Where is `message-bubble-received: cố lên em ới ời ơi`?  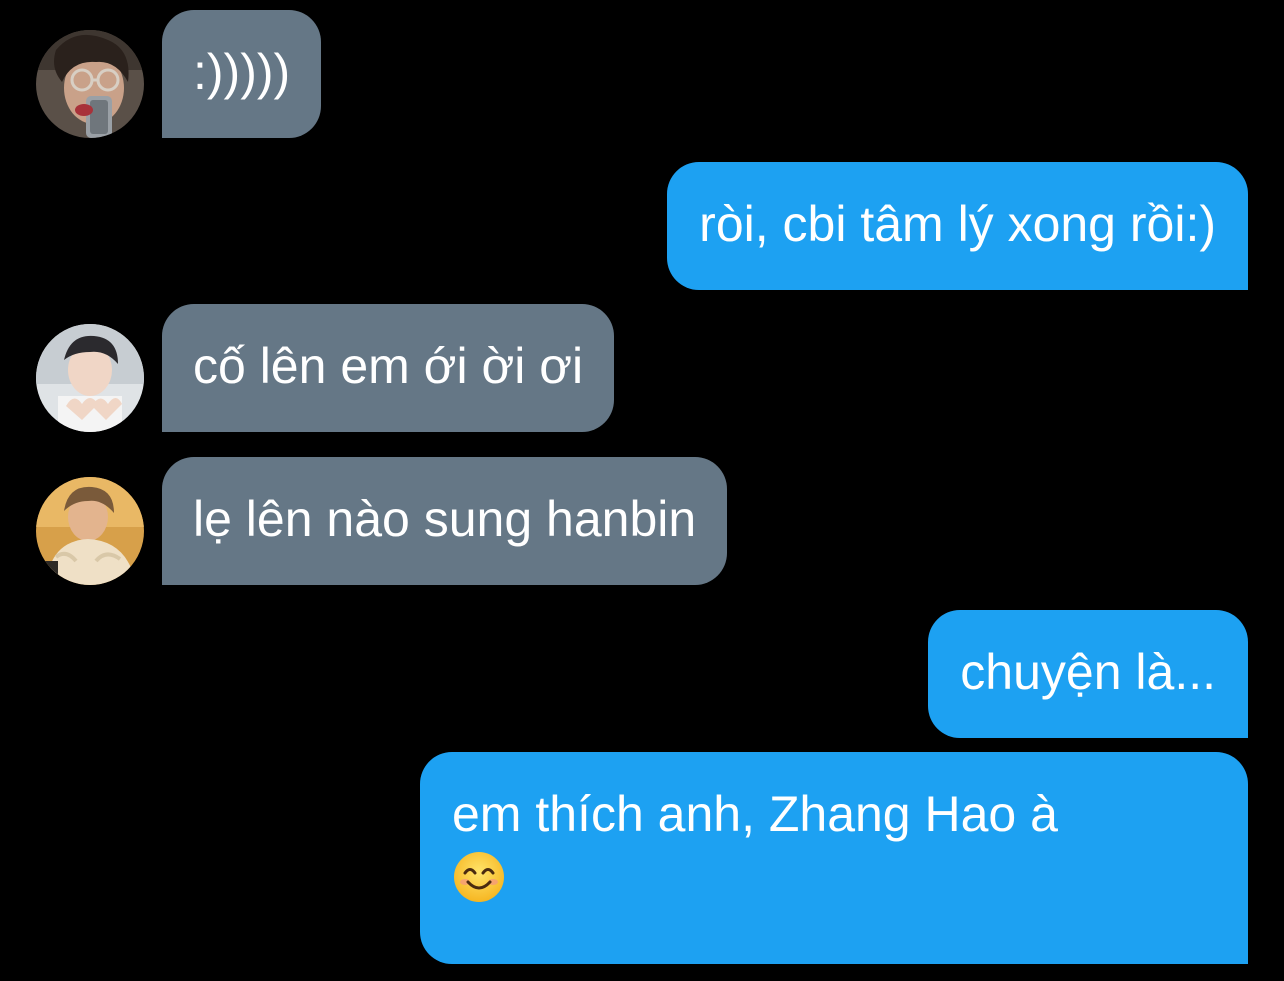
message-bubble-received: cố lên em ới ời ơi is located at coordinates (388, 368).